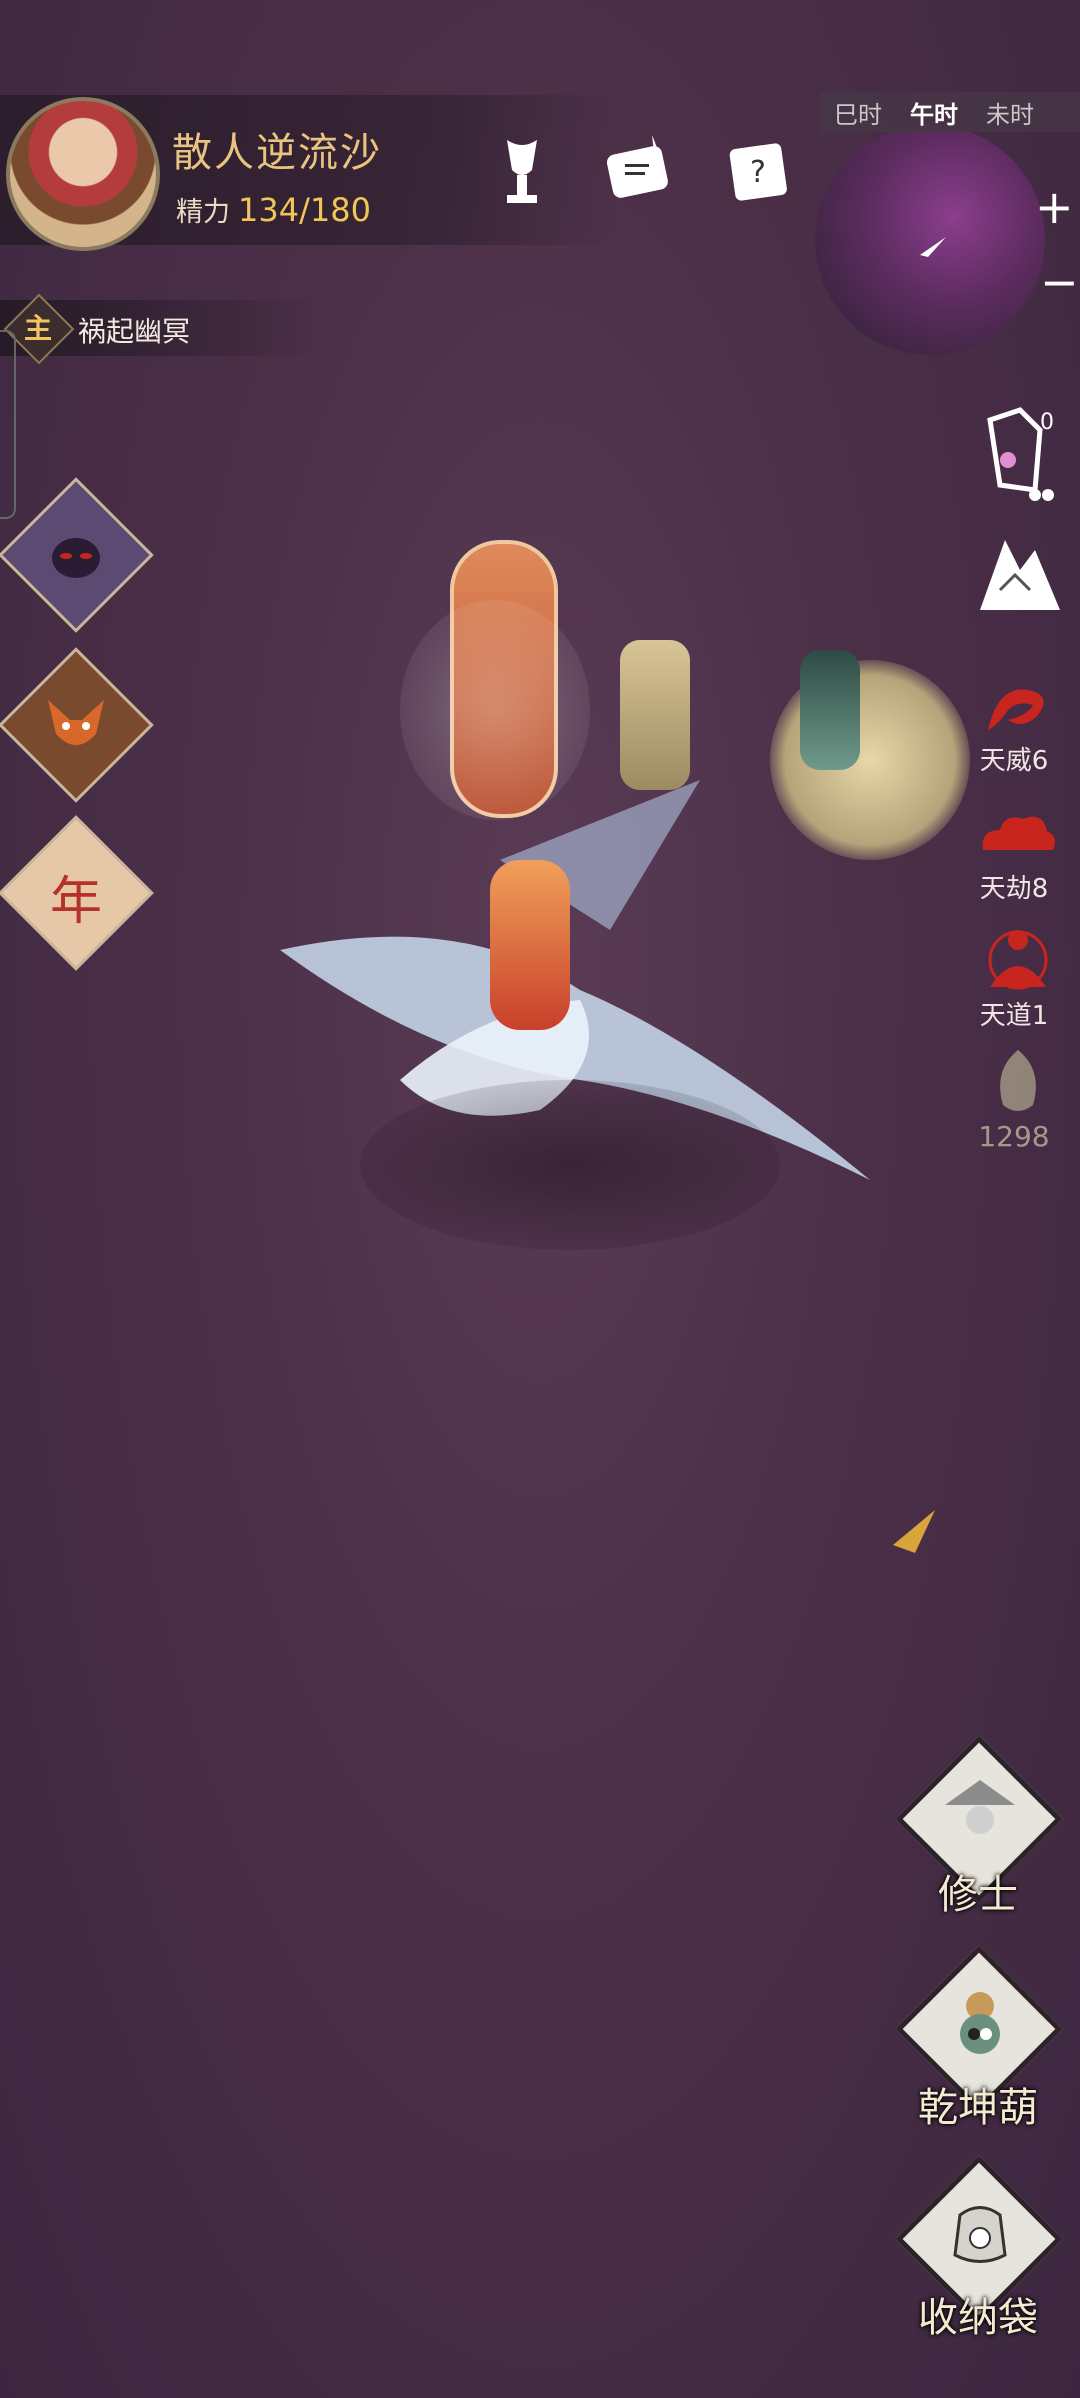 The width and height of the screenshot is (1080, 2398). Describe the element at coordinates (1014, 761) in the screenshot. I see `status-label-tianwei: 天威6` at that location.